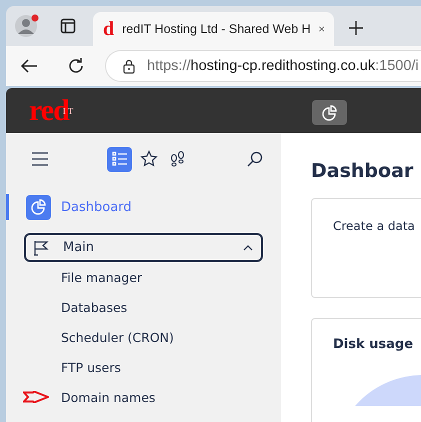  Describe the element at coordinates (129, 66) in the screenshot. I see `lock-icon` at that location.